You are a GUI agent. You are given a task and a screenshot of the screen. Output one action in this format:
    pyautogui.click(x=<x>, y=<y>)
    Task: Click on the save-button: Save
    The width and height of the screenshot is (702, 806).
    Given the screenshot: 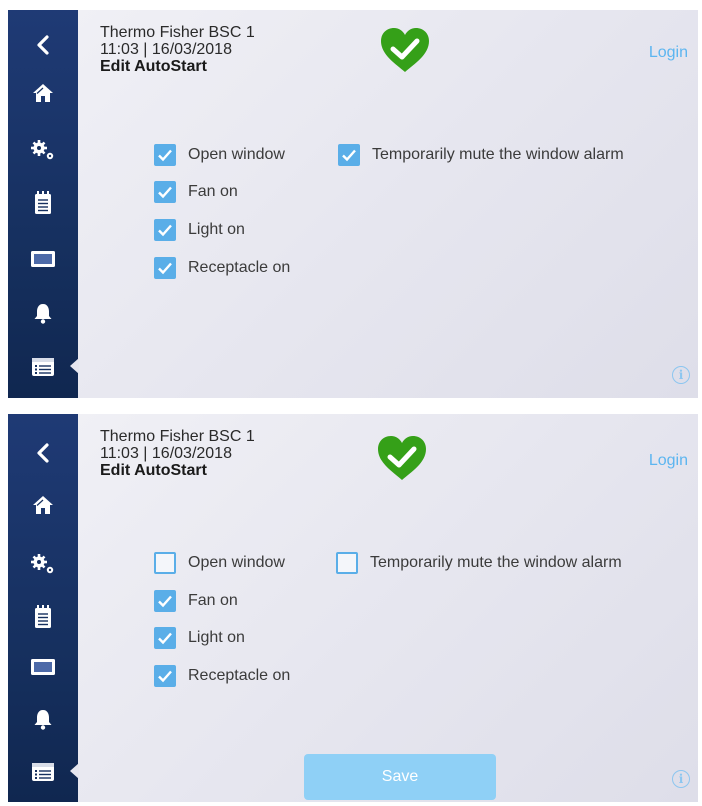 What is the action you would take?
    pyautogui.click(x=400, y=777)
    